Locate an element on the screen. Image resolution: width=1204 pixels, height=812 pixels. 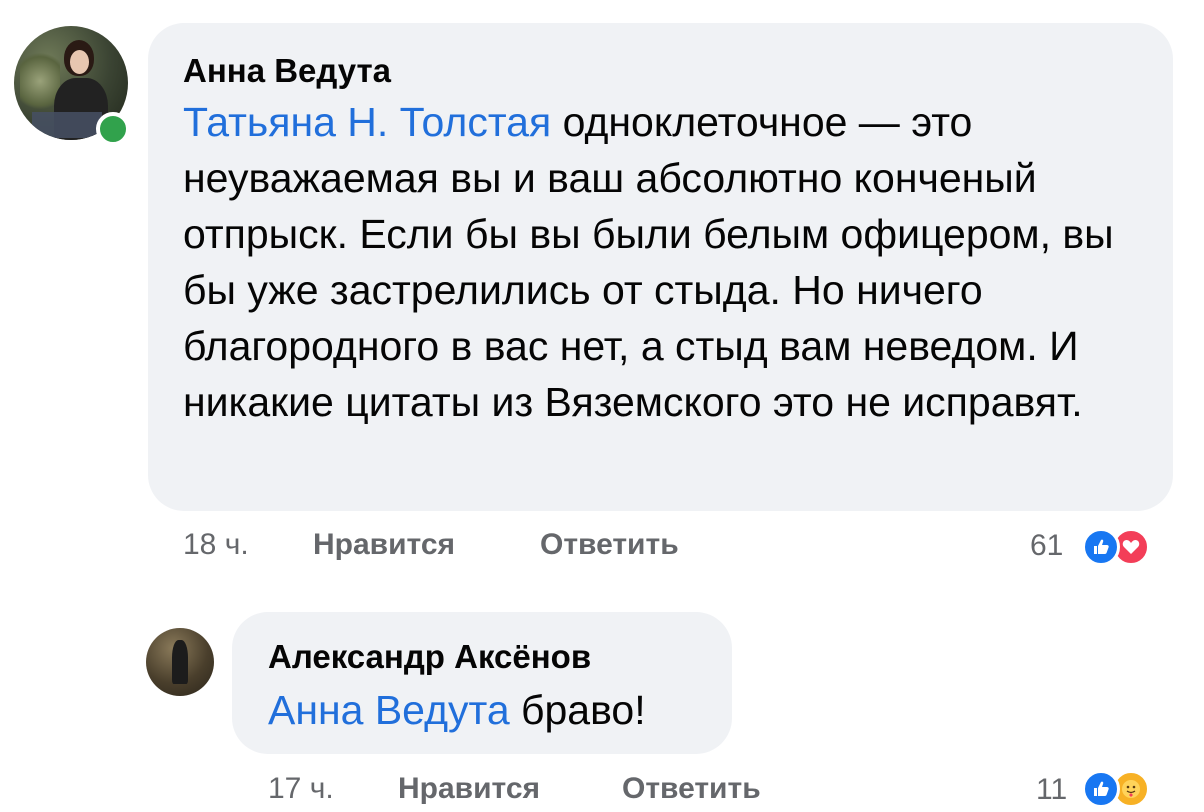
avatar-figure is located at coordinates (180, 662).